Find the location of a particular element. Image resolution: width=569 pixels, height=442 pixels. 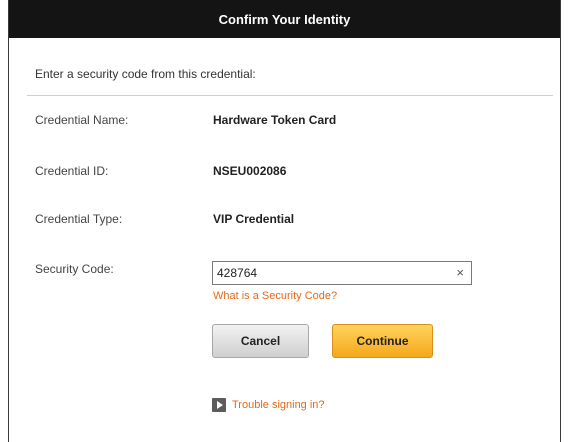

credential-name-value: Hardware Token Card is located at coordinates (275, 120).